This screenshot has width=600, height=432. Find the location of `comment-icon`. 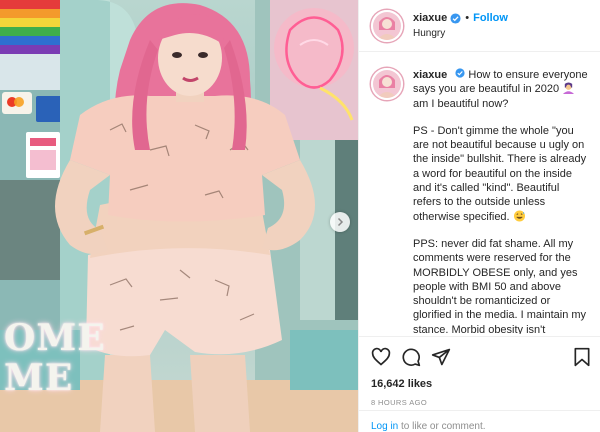

comment-icon is located at coordinates (411, 357).